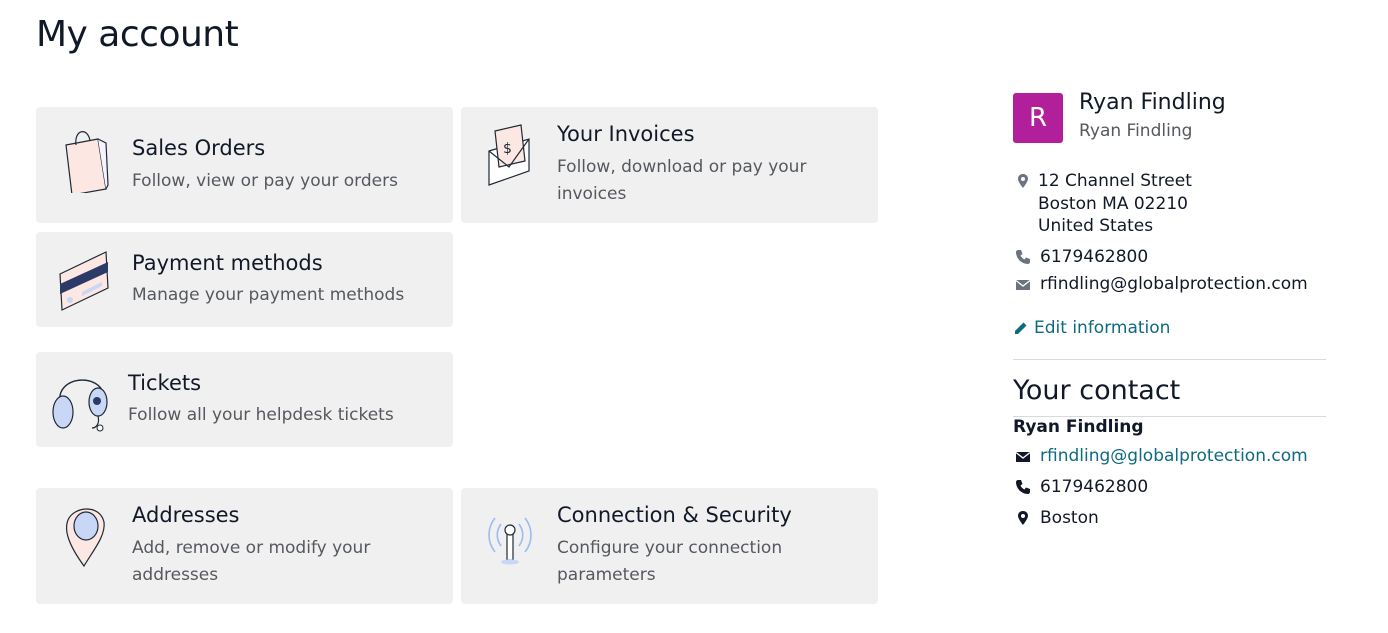 This screenshot has height=633, width=1388. What do you see at coordinates (1097, 390) in the screenshot?
I see `your-contact-heading: Your contact` at bounding box center [1097, 390].